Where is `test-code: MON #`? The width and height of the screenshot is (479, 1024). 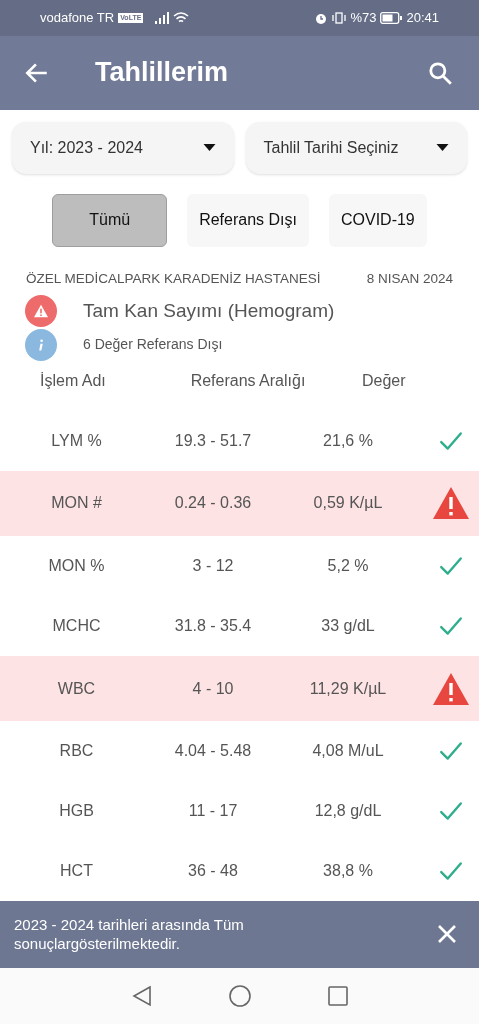
test-code: MON # is located at coordinates (76, 503).